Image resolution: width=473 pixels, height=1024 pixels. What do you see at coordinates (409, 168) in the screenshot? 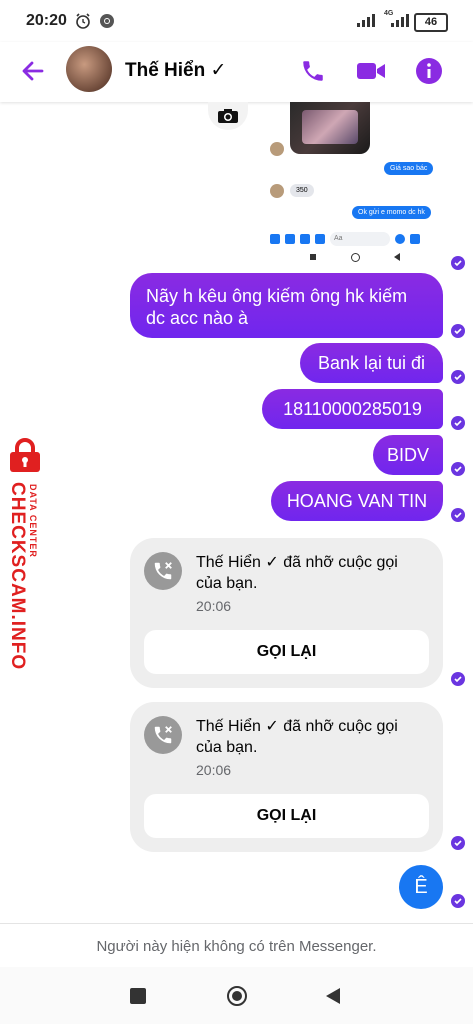
I see `embedded-message: Giá sao bác` at bounding box center [409, 168].